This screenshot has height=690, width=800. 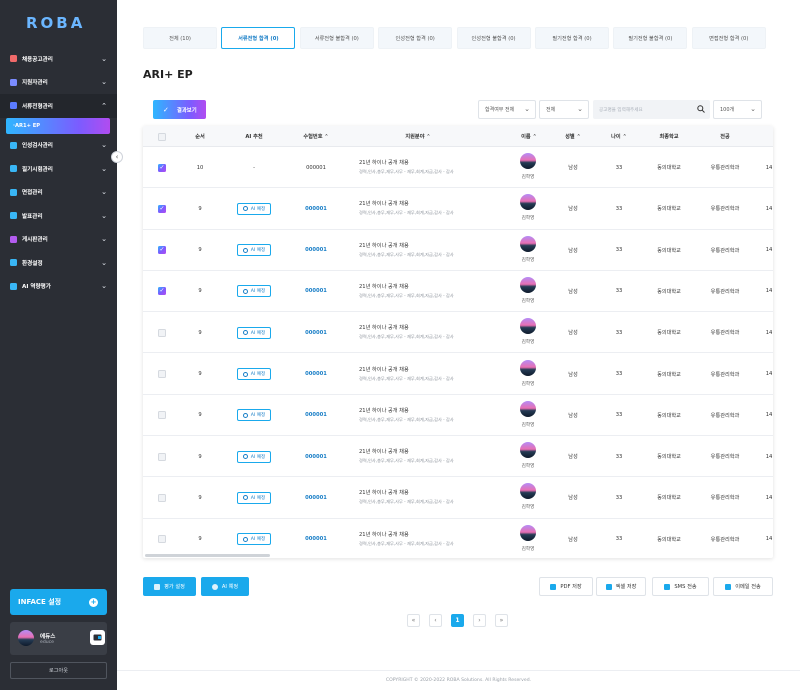 I want to click on extra-cell: 14, so click(x=769, y=167).